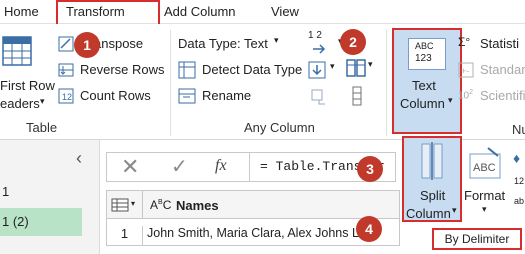  What do you see at coordinates (484, 209) in the screenshot?
I see `format-chevron-icon: ▾` at bounding box center [484, 209].